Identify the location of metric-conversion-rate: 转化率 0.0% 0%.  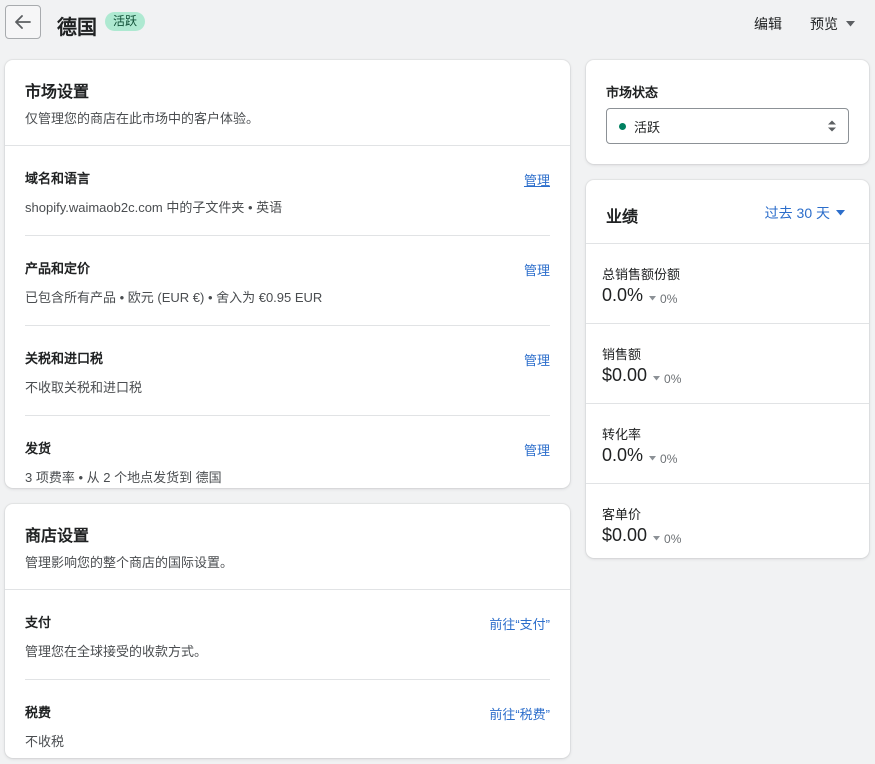
(727, 444).